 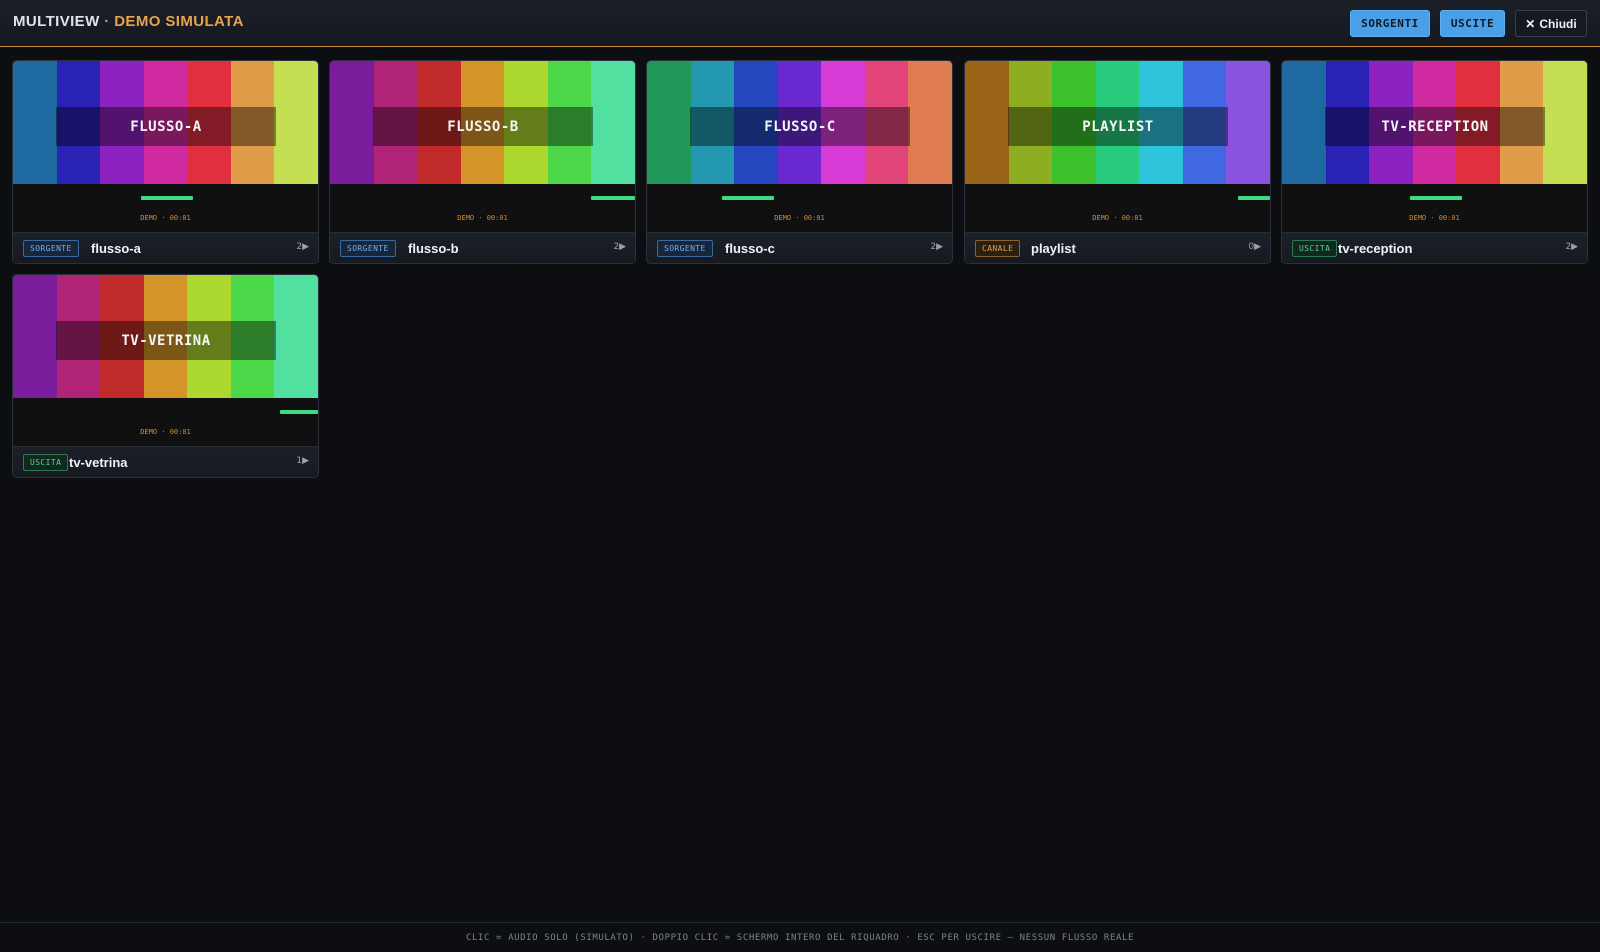 I want to click on stream-name: tv-vetrina, so click(x=98, y=462).